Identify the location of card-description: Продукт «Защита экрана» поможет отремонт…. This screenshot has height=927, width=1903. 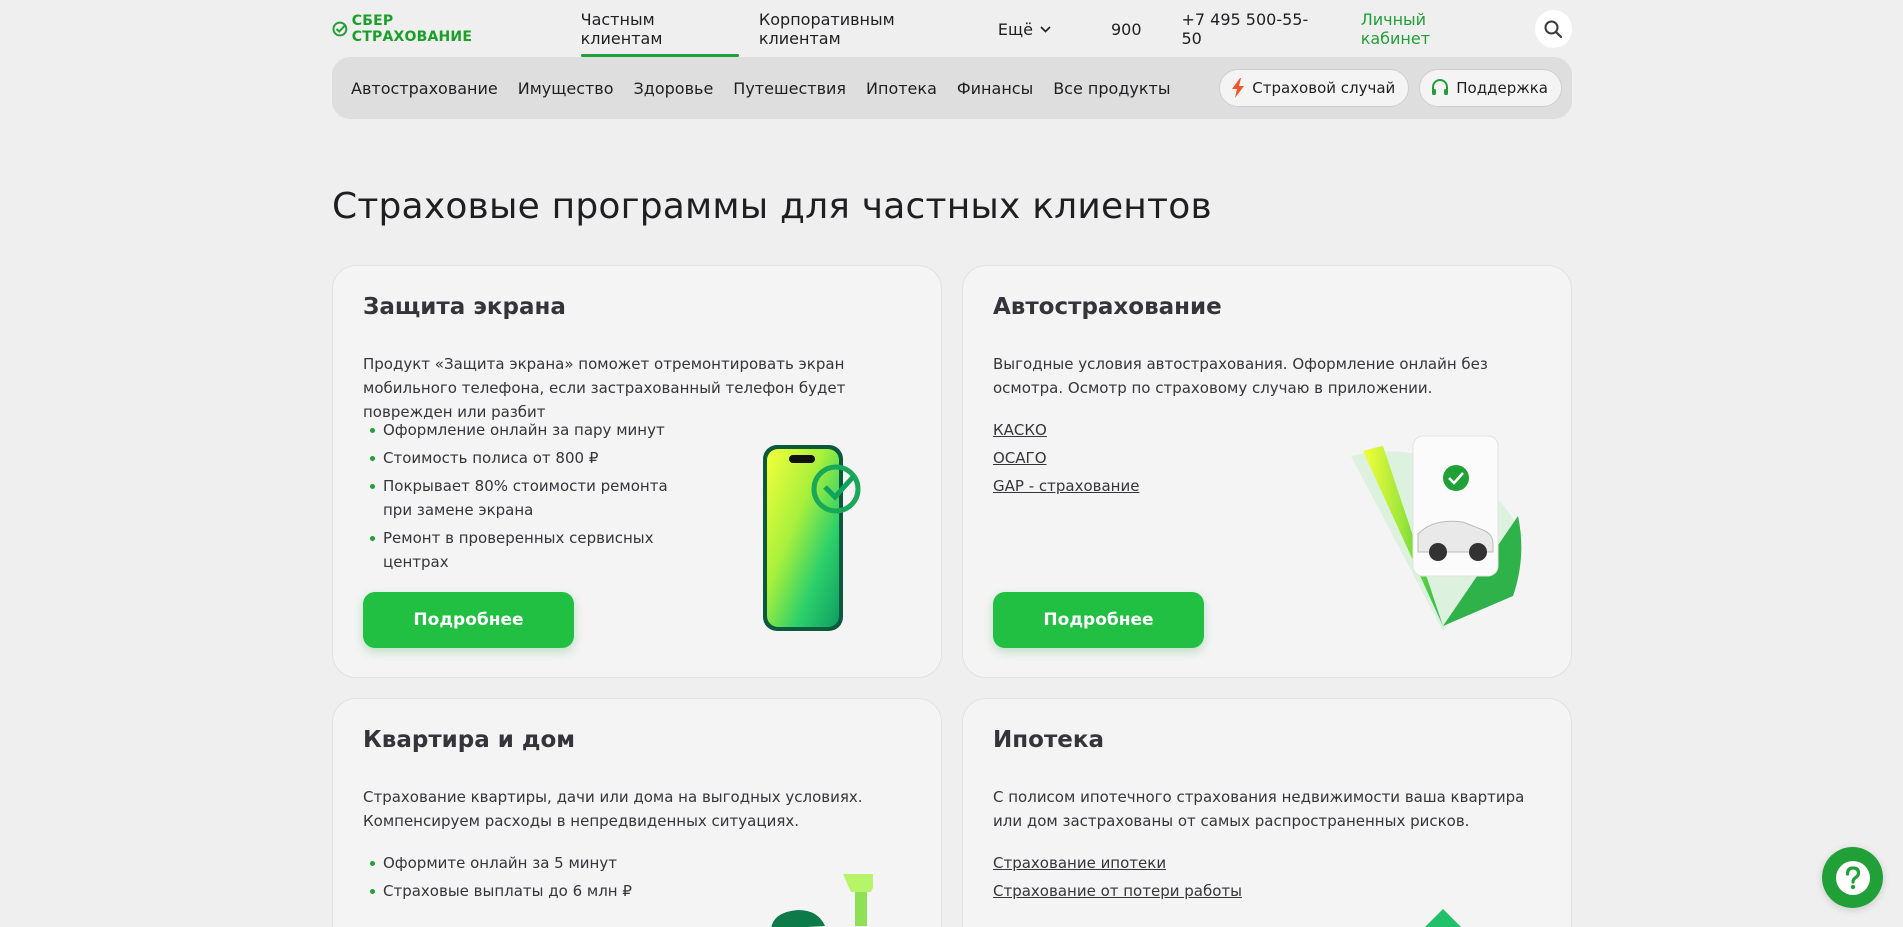
(604, 388).